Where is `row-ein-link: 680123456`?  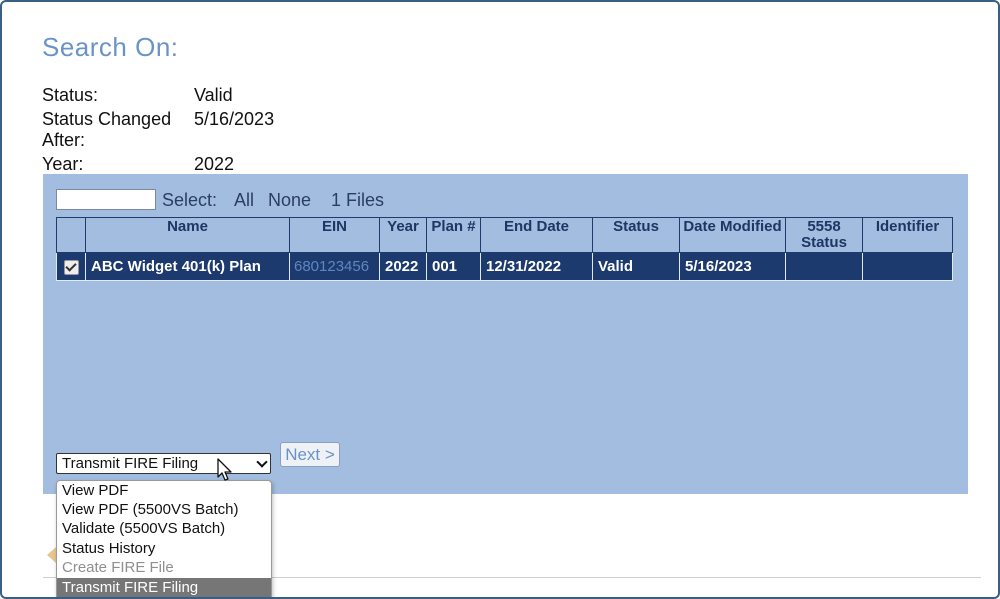
row-ein-link: 680123456 is located at coordinates (334, 266).